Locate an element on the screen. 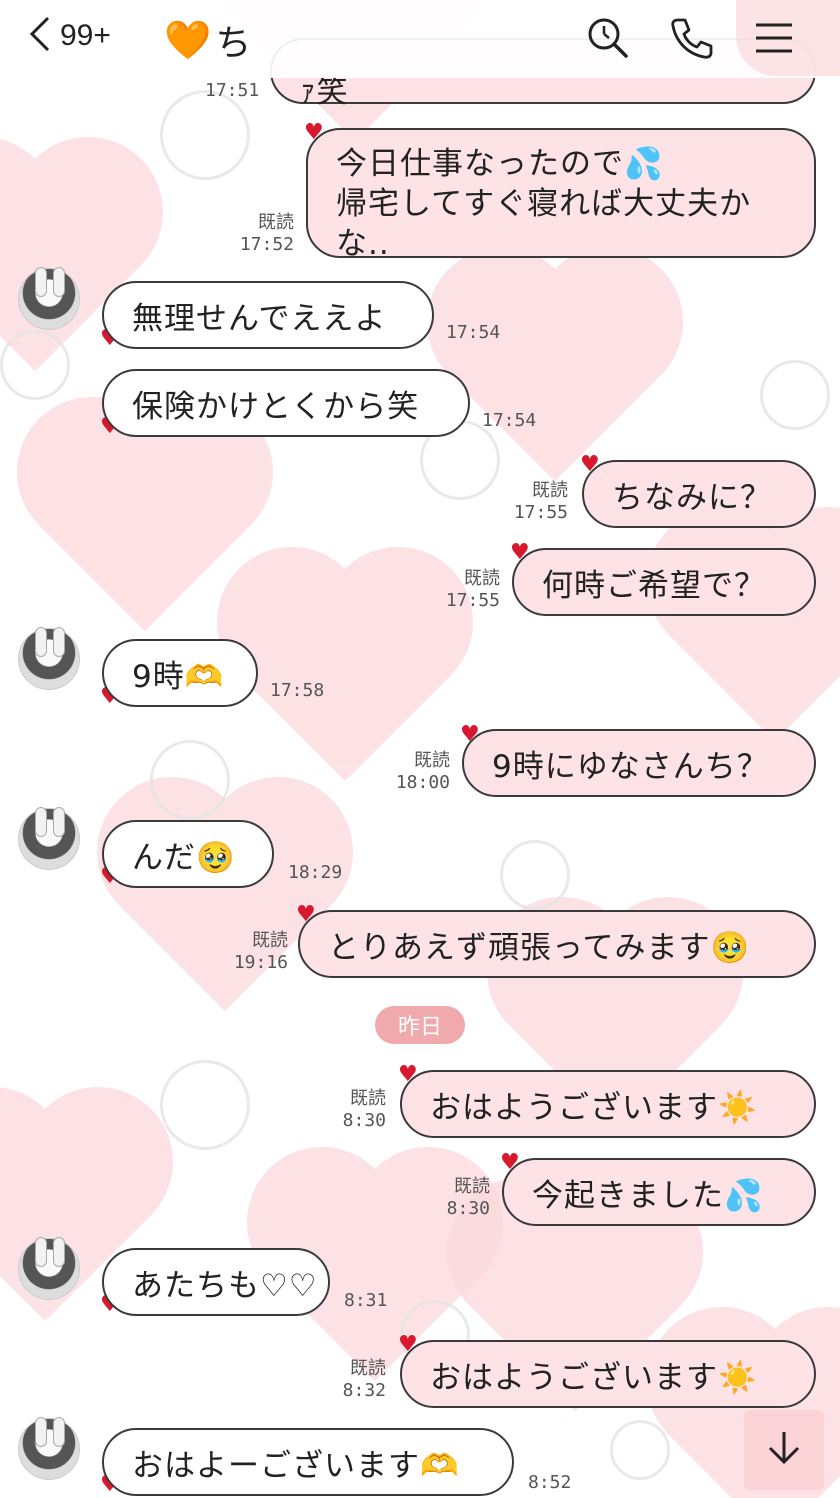 This screenshot has width=840, height=1498. message-text: 9時にゆなさんち？ is located at coordinates (630, 766).